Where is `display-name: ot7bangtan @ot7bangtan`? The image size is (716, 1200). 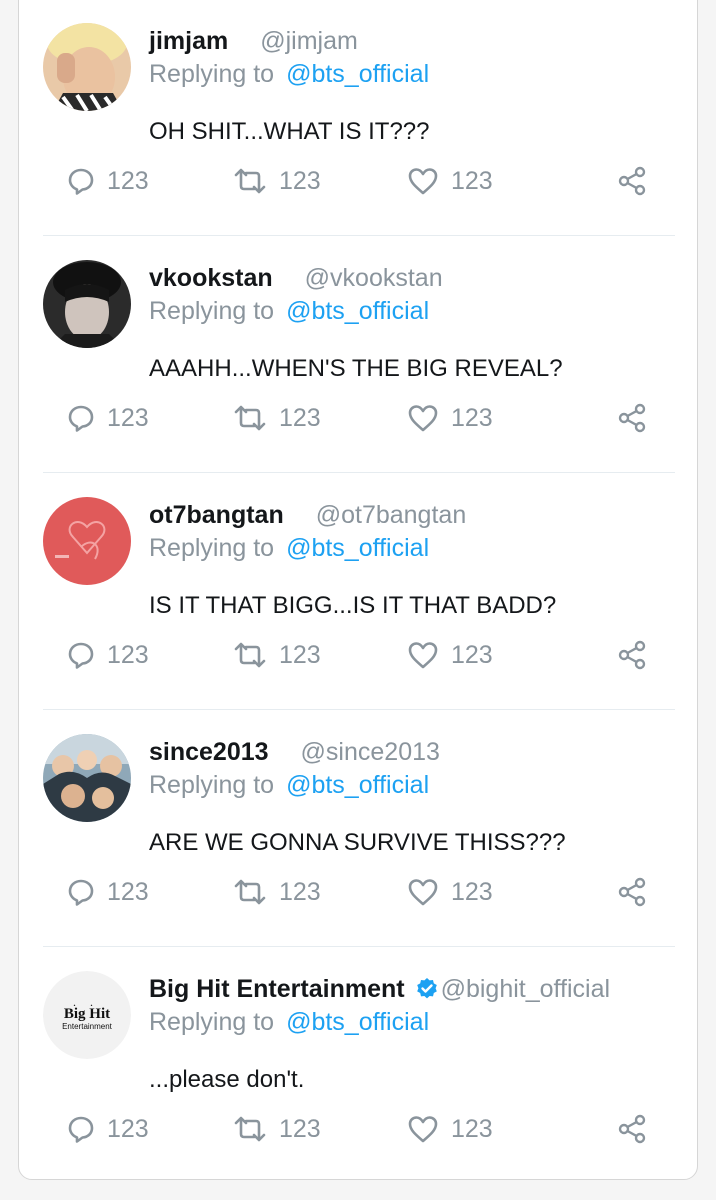
display-name: ot7bangtan @ot7bangtan is located at coordinates (307, 515).